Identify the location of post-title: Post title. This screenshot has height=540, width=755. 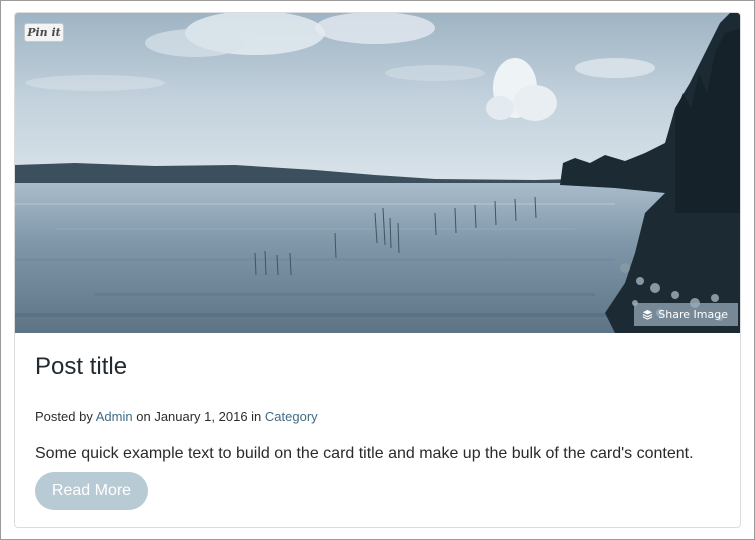
(81, 366).